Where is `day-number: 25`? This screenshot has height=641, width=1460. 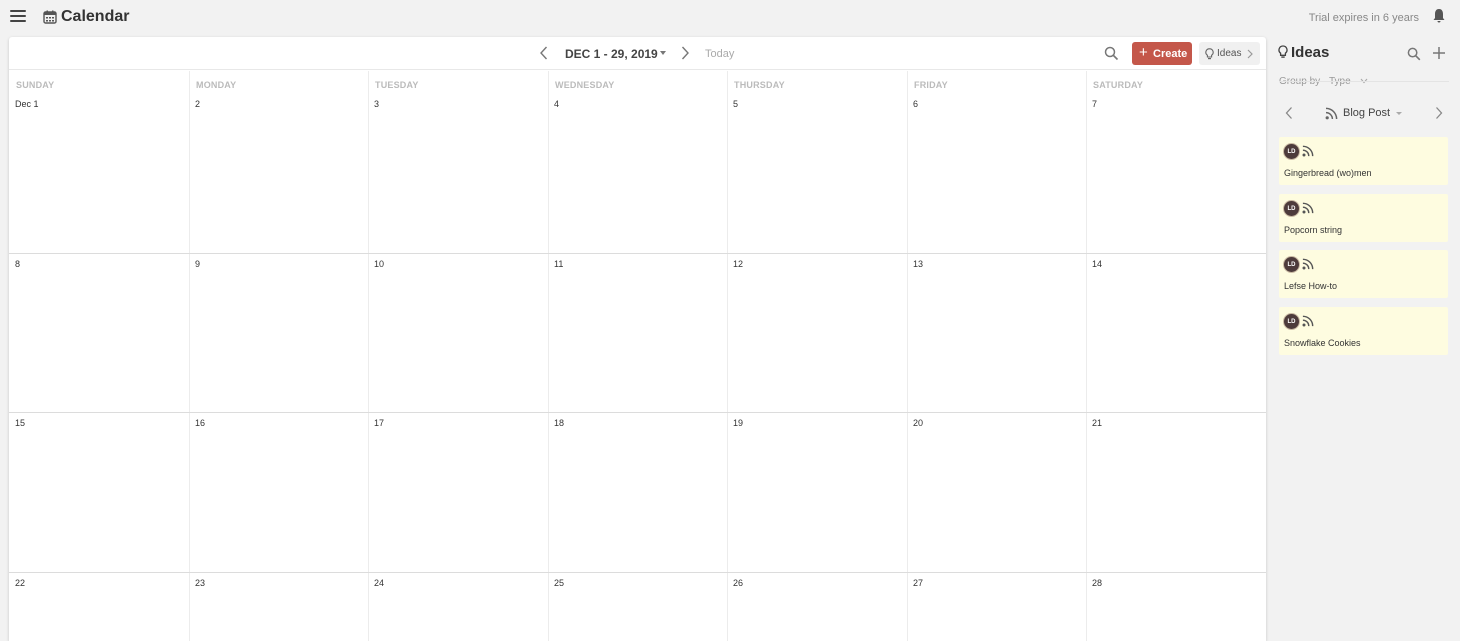
day-number: 25 is located at coordinates (559, 583).